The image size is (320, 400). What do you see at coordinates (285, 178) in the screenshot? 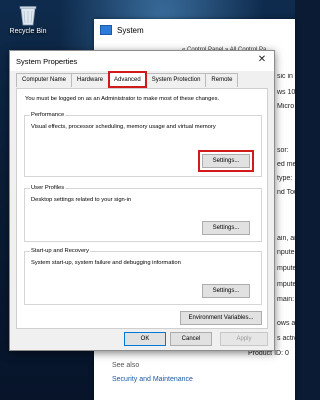
I see `info-fragment: type:` at bounding box center [285, 178].